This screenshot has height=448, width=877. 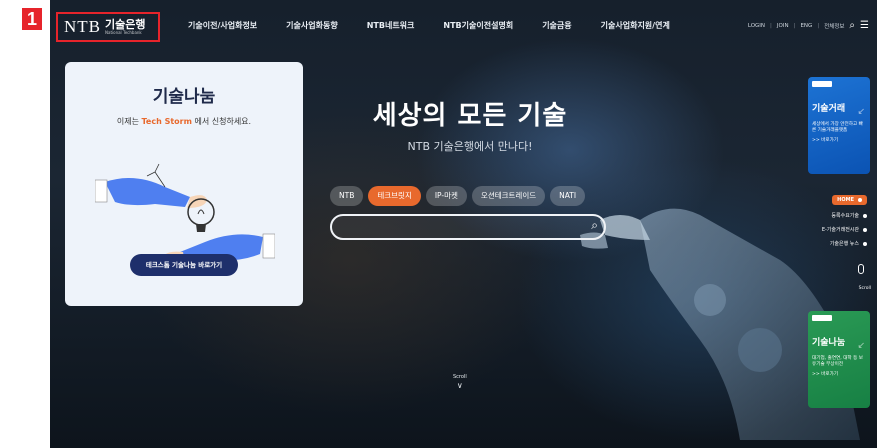 What do you see at coordinates (166, 121) in the screenshot?
I see `card-sub-highlight: Tech Storm` at bounding box center [166, 121].